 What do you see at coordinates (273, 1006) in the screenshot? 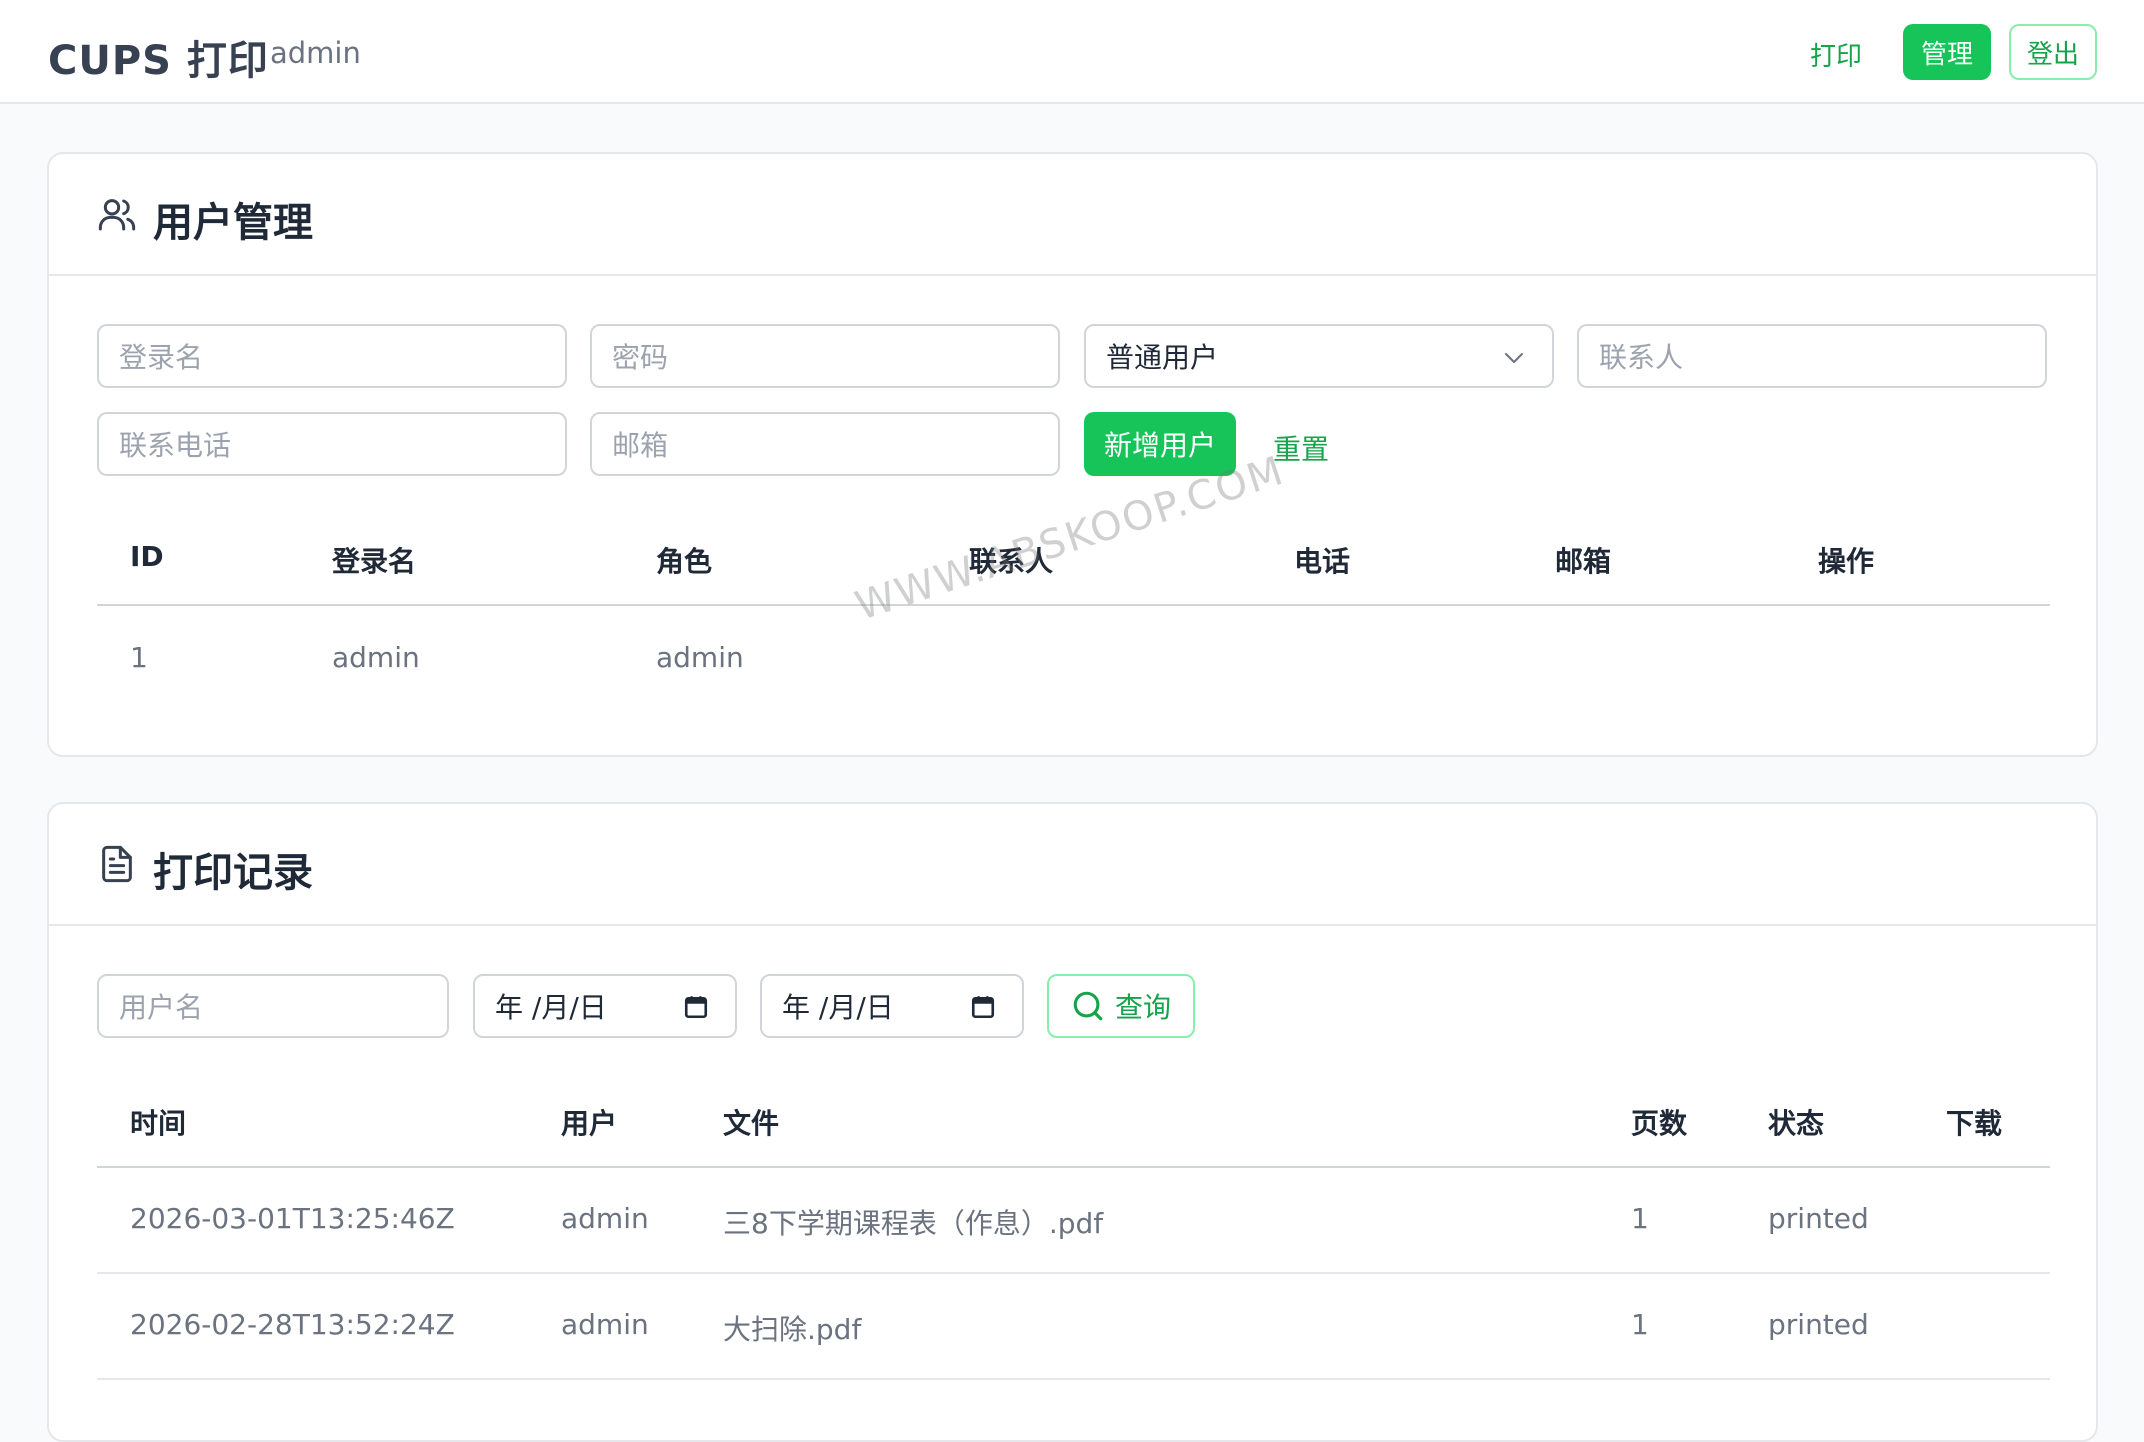
I see `username-filter-input: 用户名` at bounding box center [273, 1006].